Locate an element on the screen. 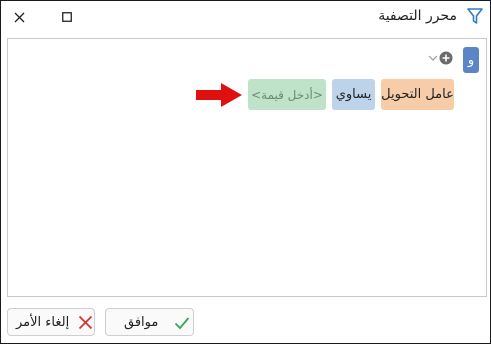 This screenshot has height=344, width=491. condition-field-chip: عامل التحويل is located at coordinates (417, 94).